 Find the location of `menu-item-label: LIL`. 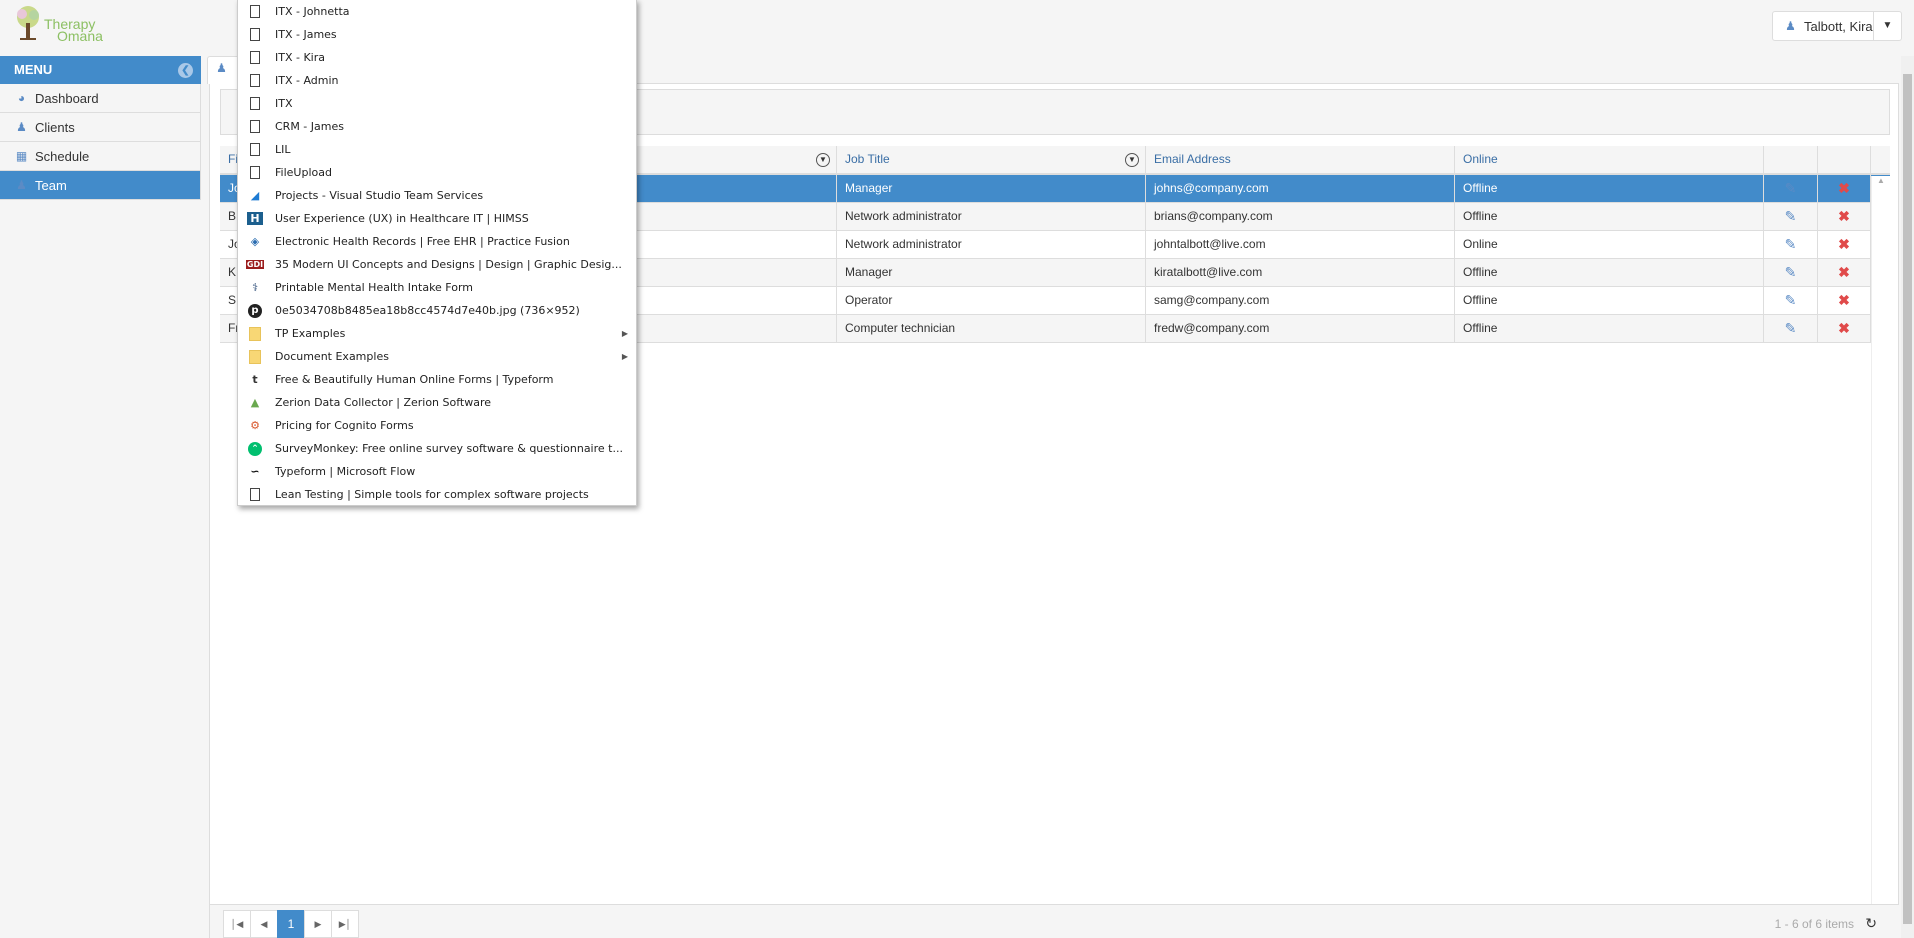

menu-item-label: LIL is located at coordinates (283, 149).